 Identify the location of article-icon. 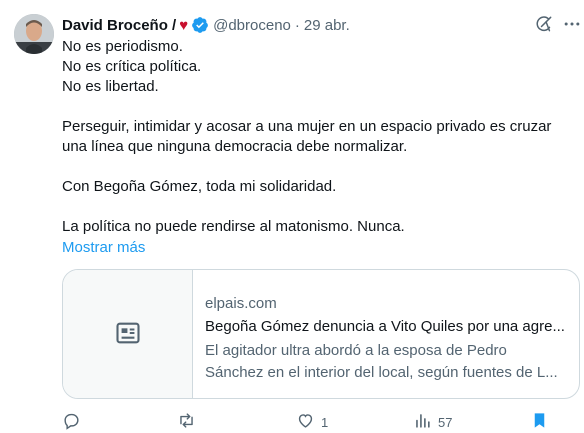
(128, 335).